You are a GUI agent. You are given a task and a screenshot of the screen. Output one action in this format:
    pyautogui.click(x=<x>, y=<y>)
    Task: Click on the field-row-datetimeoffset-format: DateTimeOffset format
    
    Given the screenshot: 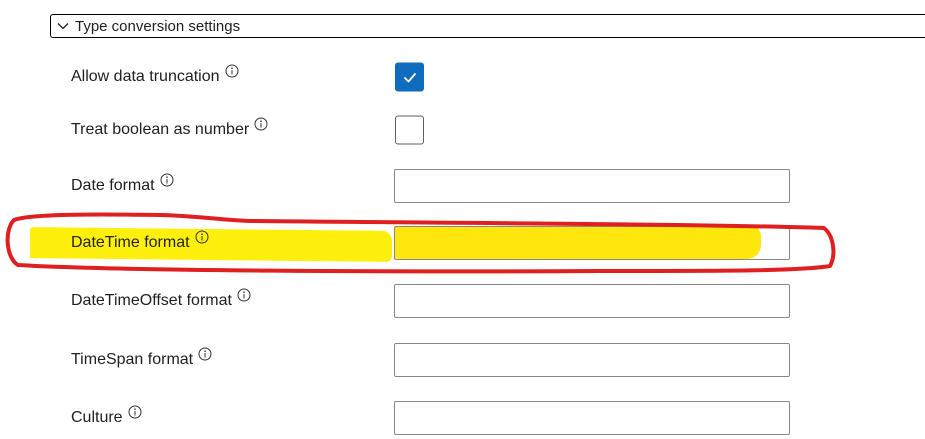 What is the action you would take?
    pyautogui.click(x=462, y=301)
    